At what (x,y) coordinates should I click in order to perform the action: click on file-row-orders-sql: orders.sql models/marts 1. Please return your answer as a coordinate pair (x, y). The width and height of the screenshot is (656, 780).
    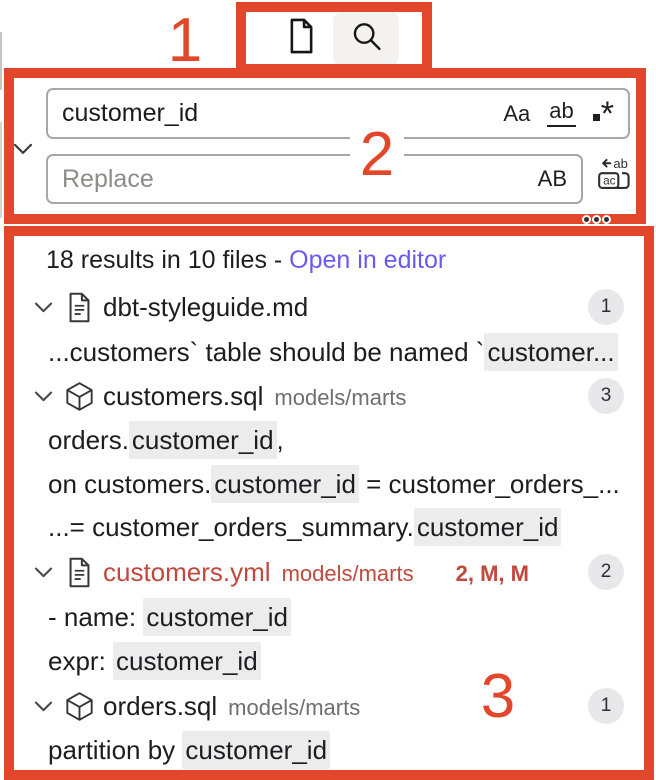
    Looking at the image, I should click on (328, 706).